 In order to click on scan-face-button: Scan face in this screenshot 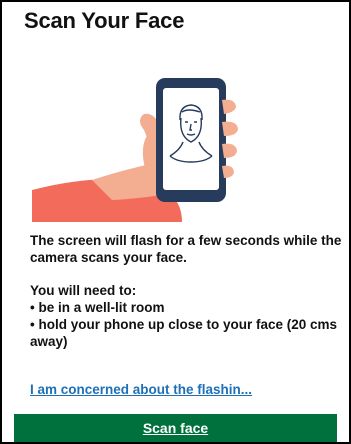, I will do `click(175, 428)`.